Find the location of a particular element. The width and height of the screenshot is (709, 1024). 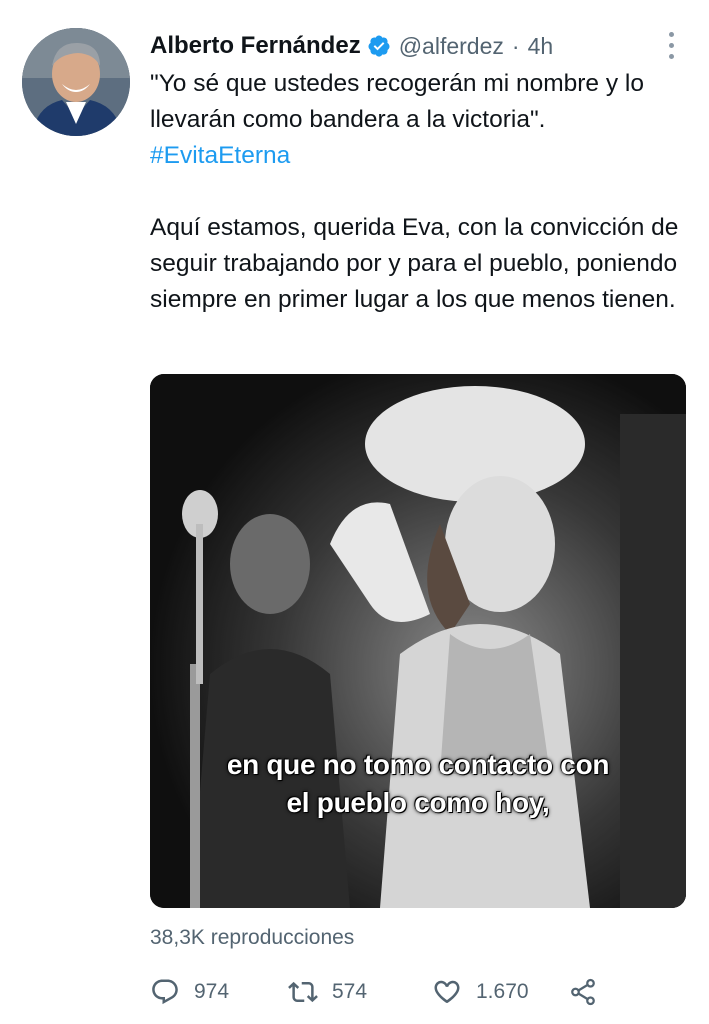

reply-count: 974 is located at coordinates (212, 991).